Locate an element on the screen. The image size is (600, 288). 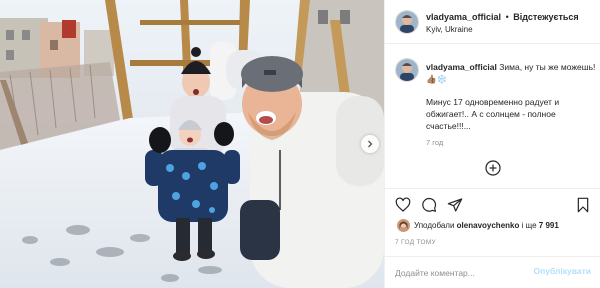
comment-input is located at coordinates (460, 273).